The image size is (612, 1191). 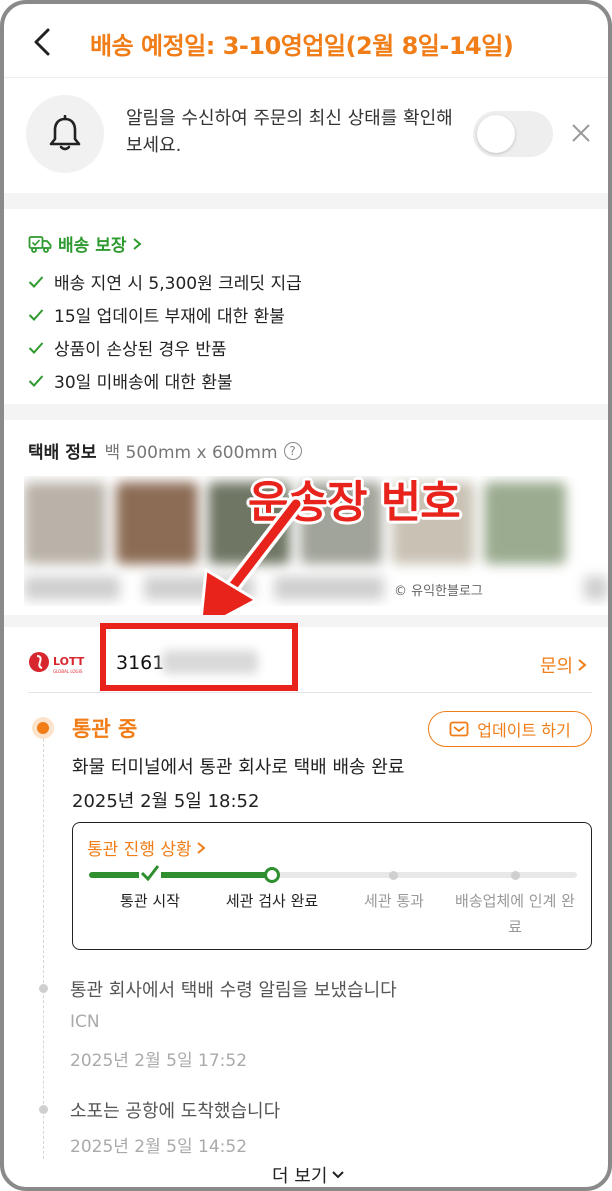 I want to click on close-icon, so click(x=581, y=133).